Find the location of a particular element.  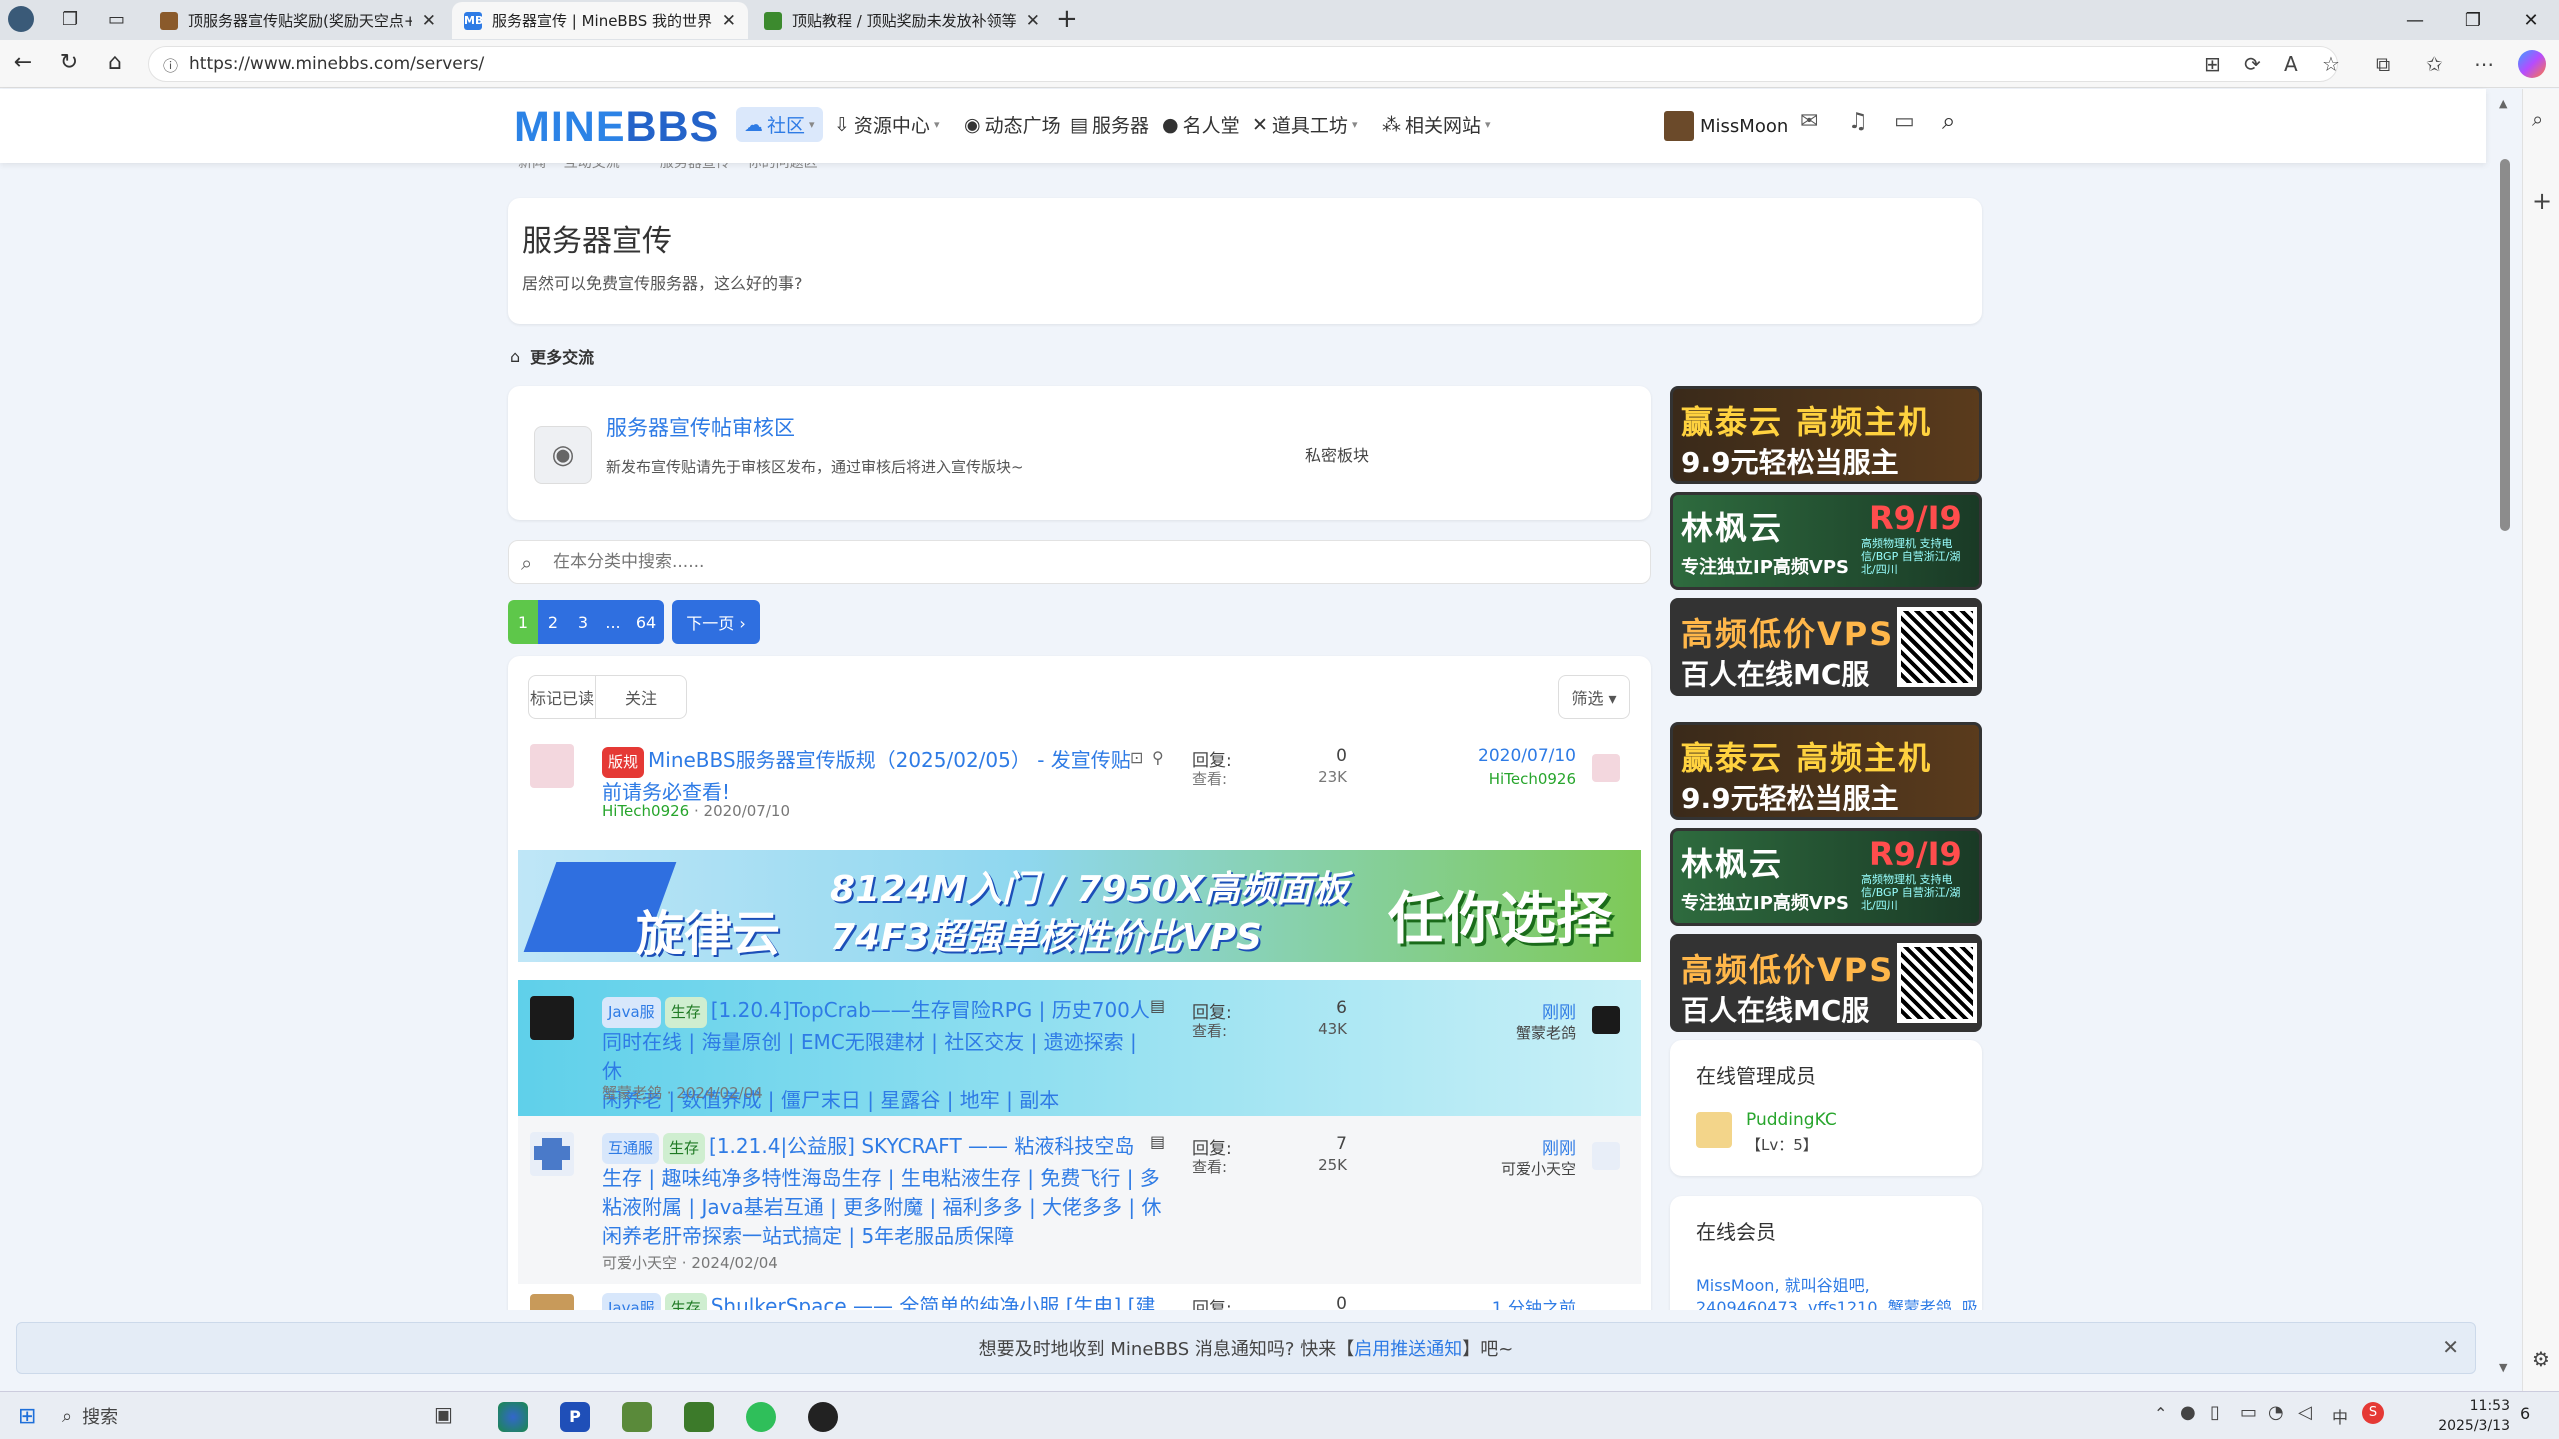

nav-resources: ⇩ 资源中心 ▾ is located at coordinates (886, 124).